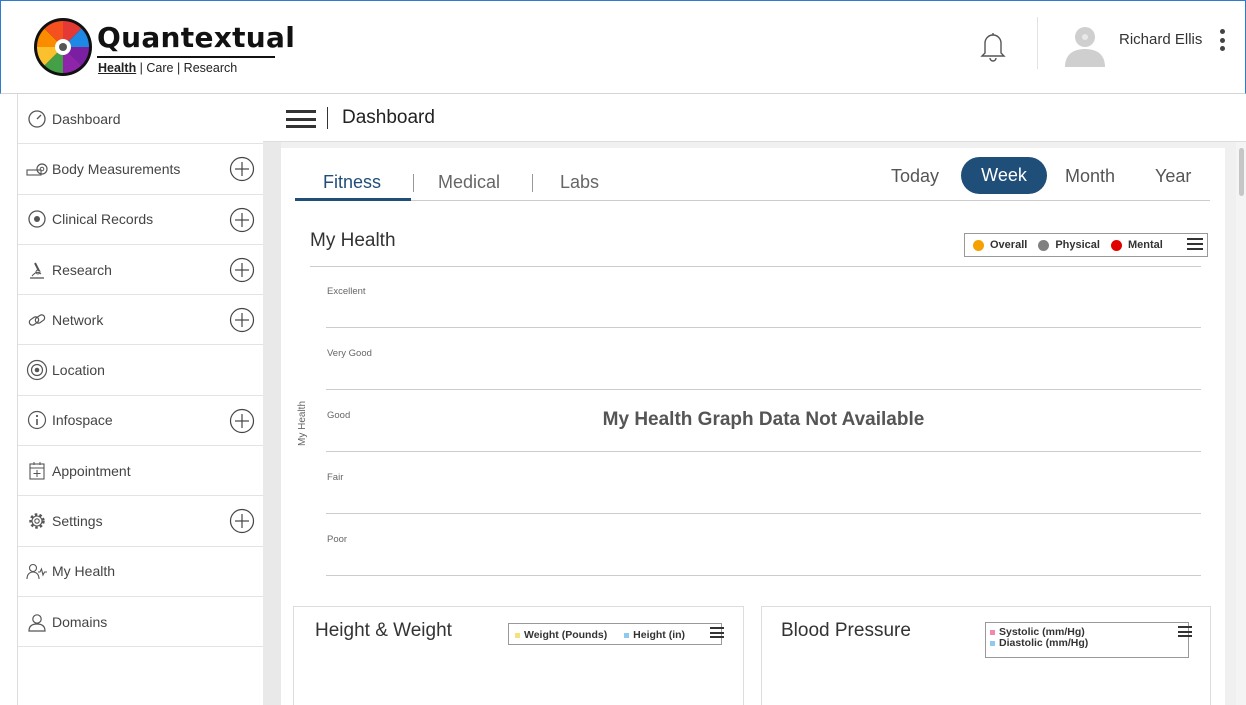 This screenshot has height=705, width=1246. Describe the element at coordinates (1077, 245) in the screenshot. I see `legend-label: Physical` at that location.